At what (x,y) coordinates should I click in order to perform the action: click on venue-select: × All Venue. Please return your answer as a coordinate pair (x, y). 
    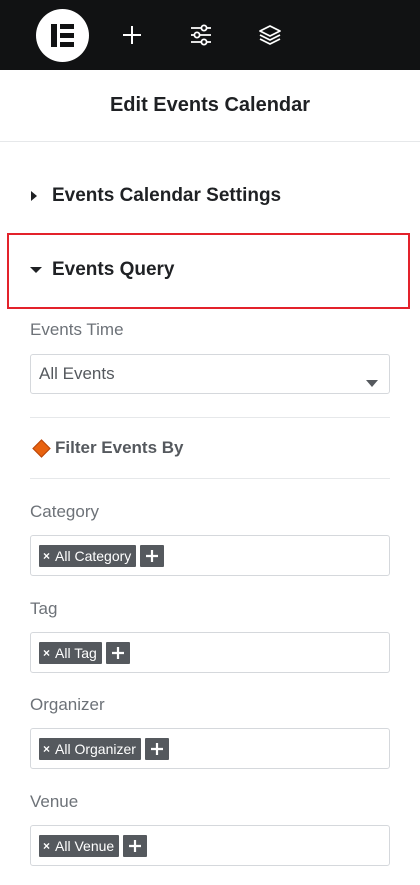
    Looking at the image, I should click on (210, 845).